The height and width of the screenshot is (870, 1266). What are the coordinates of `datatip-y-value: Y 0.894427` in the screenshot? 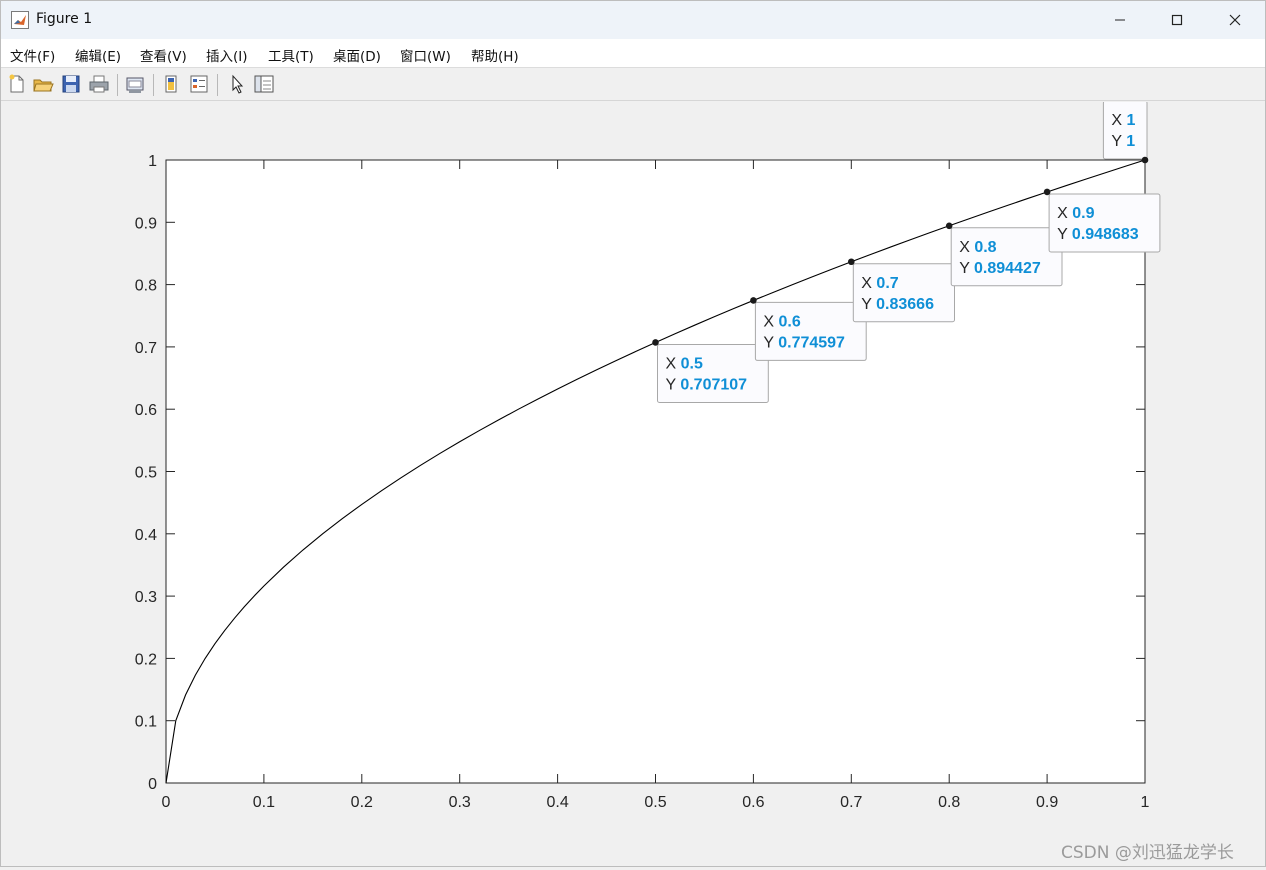 It's located at (1000, 268).